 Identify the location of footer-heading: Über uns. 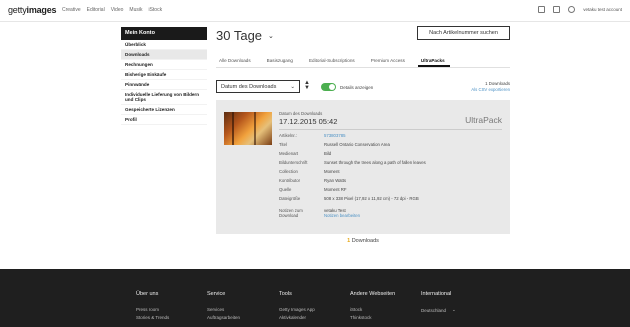
(147, 294).